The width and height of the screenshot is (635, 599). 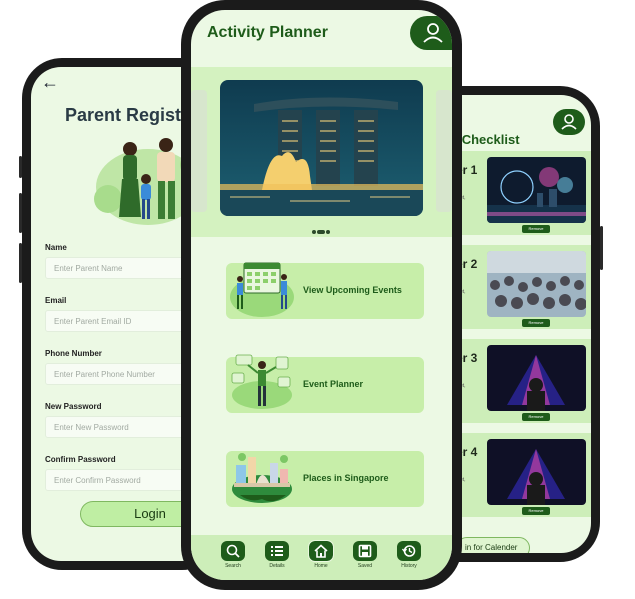 What do you see at coordinates (56, 300) in the screenshot?
I see `email-label: Email` at bounding box center [56, 300].